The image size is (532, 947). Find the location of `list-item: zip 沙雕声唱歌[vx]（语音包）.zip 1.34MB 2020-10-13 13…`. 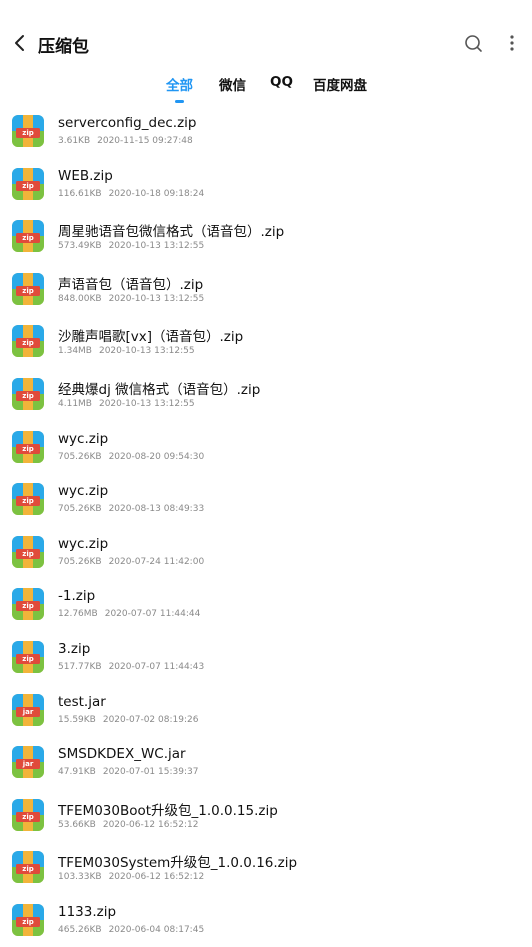

list-item: zip 沙雕声唱歌[vx]（语音包）.zip 1.34MB 2020-10-13 13… is located at coordinates (266, 341).